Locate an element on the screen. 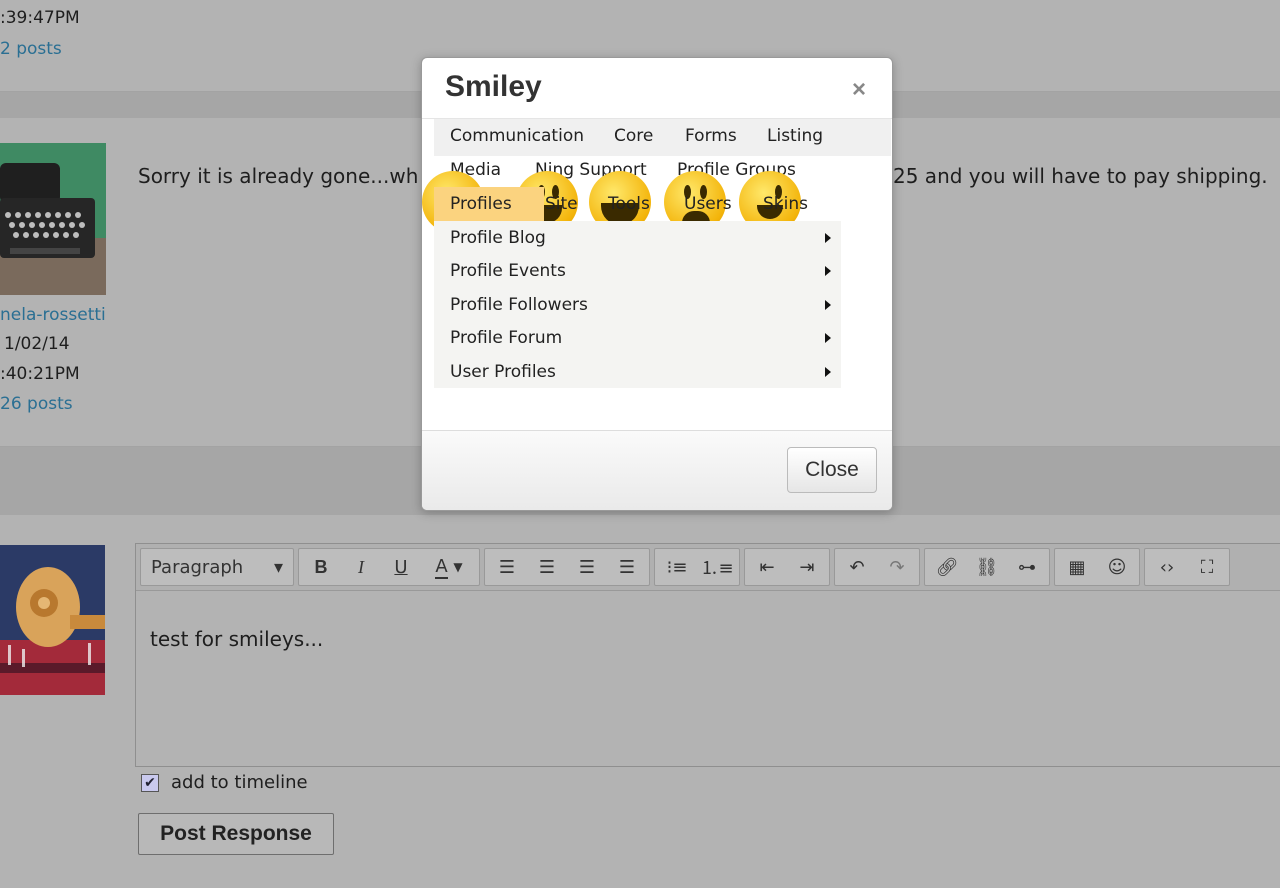  post-count-link: 26 posts is located at coordinates (36, 404).